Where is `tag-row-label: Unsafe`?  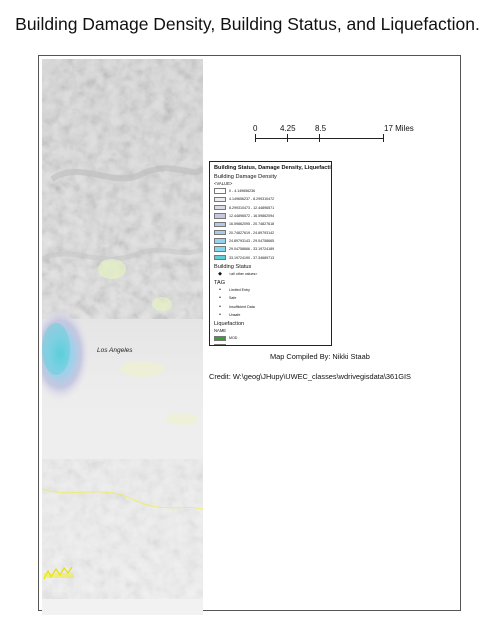
tag-row-label: Unsafe is located at coordinates (235, 315).